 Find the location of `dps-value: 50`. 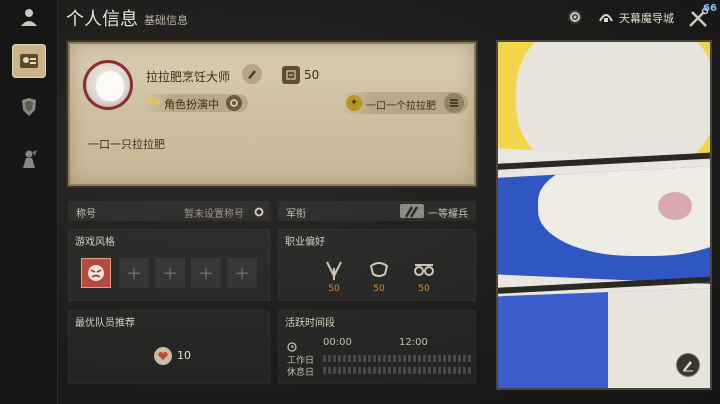

dps-value: 50 is located at coordinates (424, 289).